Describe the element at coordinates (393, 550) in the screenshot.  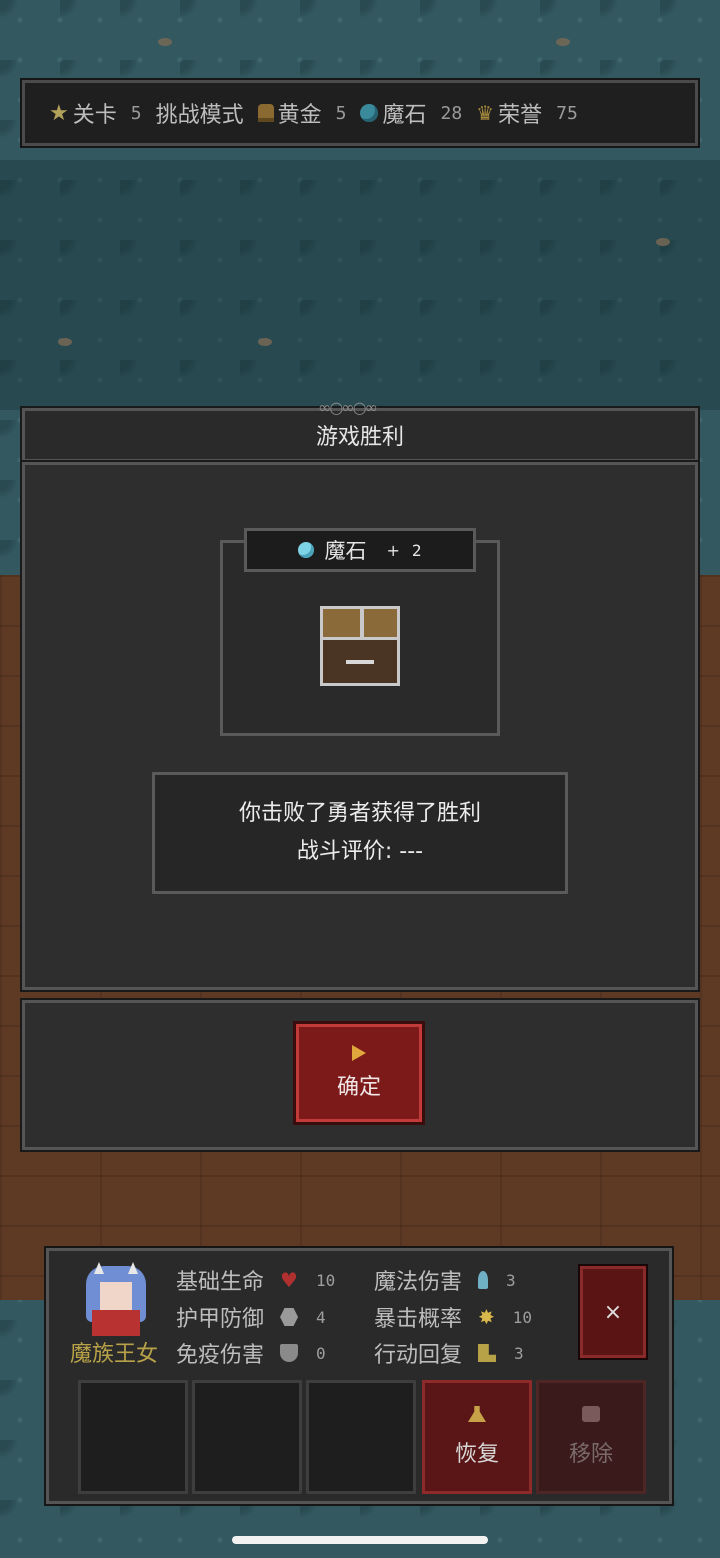
I see `reward-plus: +` at that location.